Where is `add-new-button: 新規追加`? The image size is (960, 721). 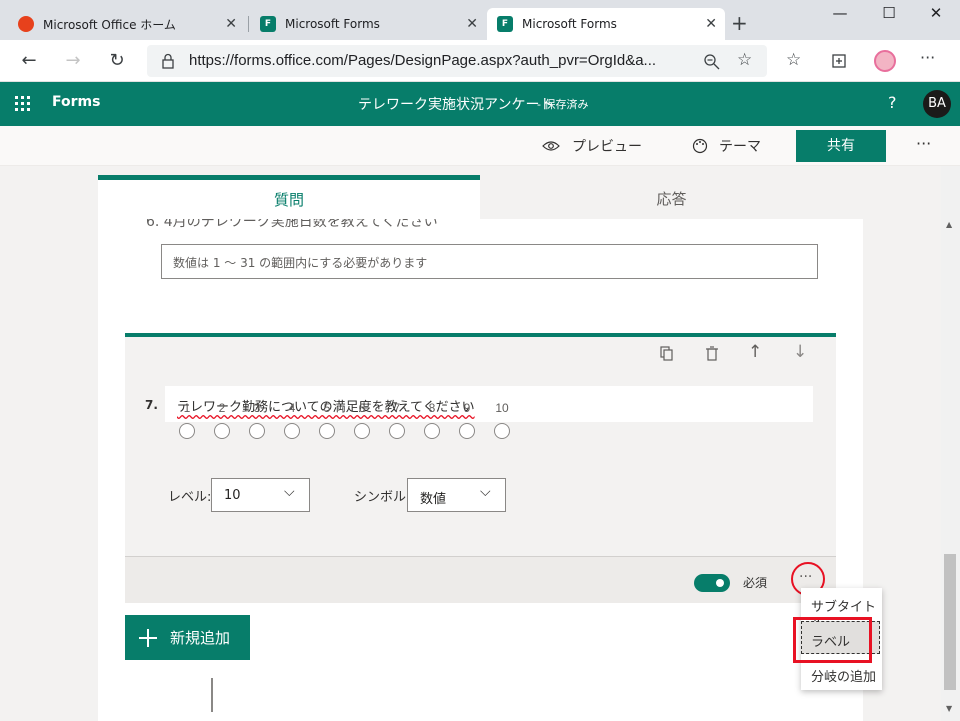 add-new-button: 新規追加 is located at coordinates (187, 637).